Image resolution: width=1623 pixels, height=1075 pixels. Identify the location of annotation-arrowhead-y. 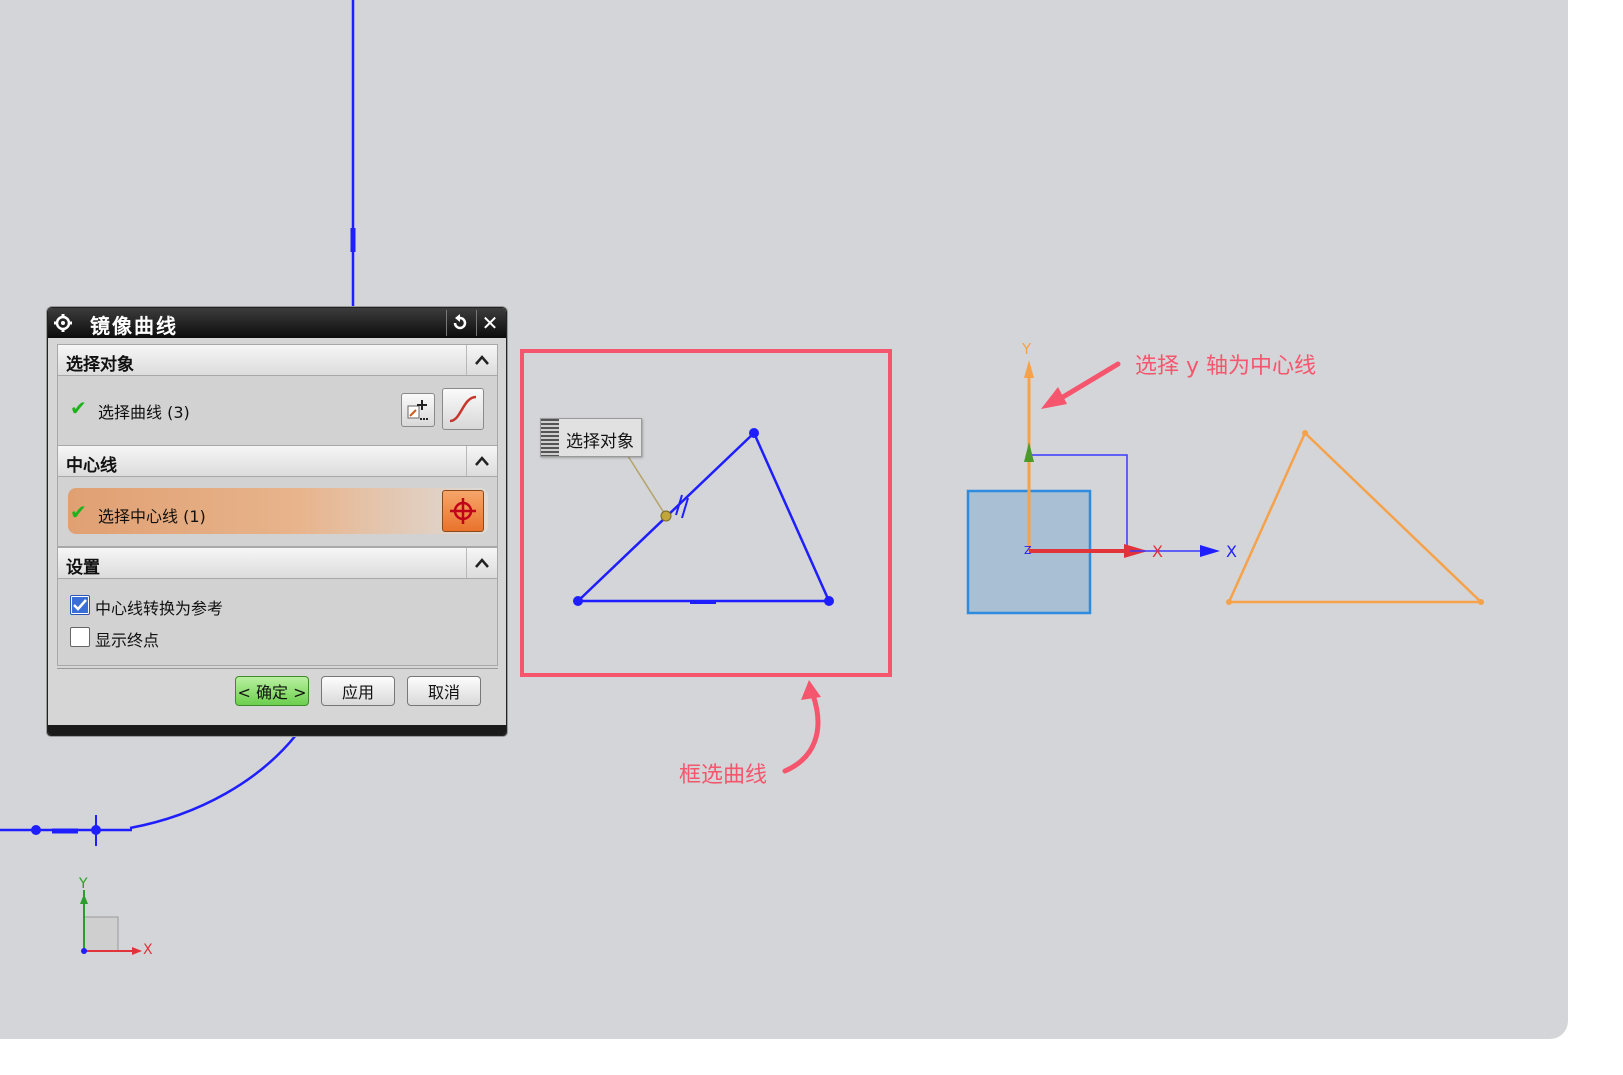
(1054, 398).